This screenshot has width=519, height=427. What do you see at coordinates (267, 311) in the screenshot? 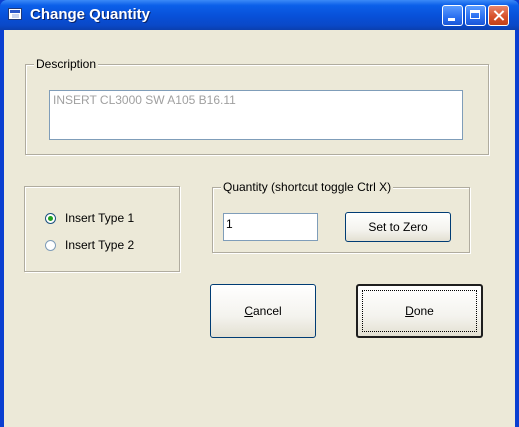
I see `cancel-label-rest: ancel` at bounding box center [267, 311].